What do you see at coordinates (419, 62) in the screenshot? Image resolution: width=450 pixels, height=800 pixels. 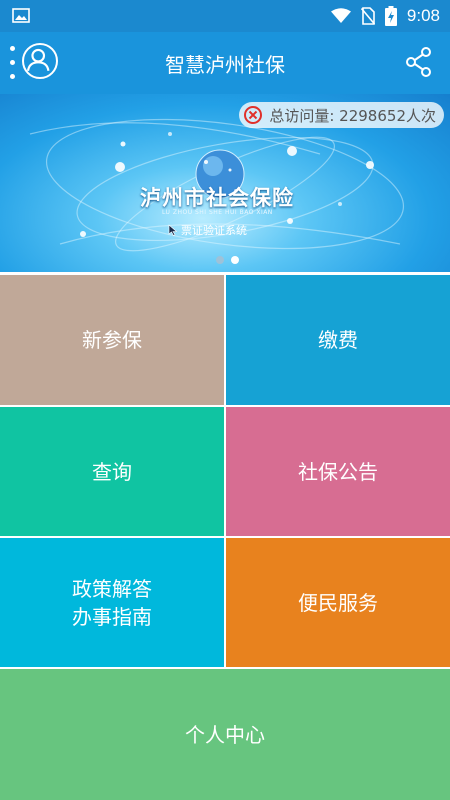 I see `share-icon` at bounding box center [419, 62].